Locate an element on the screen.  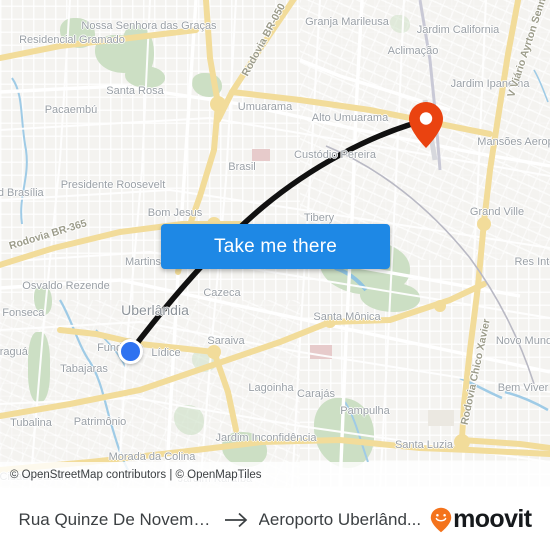
moovit-pin-smiley-icon is located at coordinates (441, 519).